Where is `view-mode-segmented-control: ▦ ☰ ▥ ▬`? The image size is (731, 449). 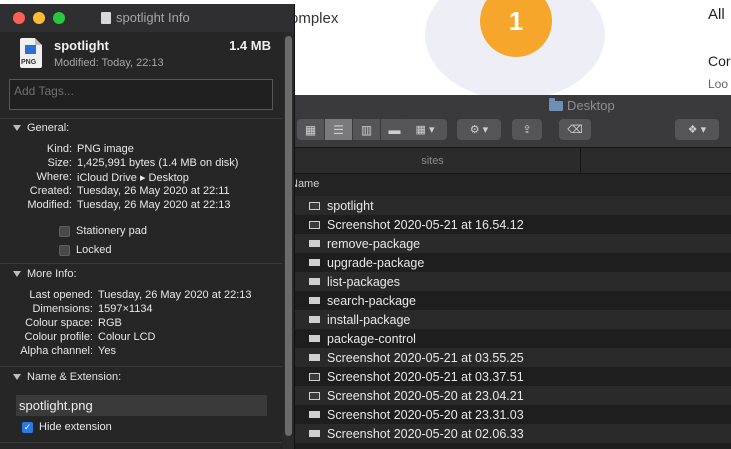
view-mode-segmented-control: ▦ ☰ ▥ ▬ is located at coordinates (353, 129).